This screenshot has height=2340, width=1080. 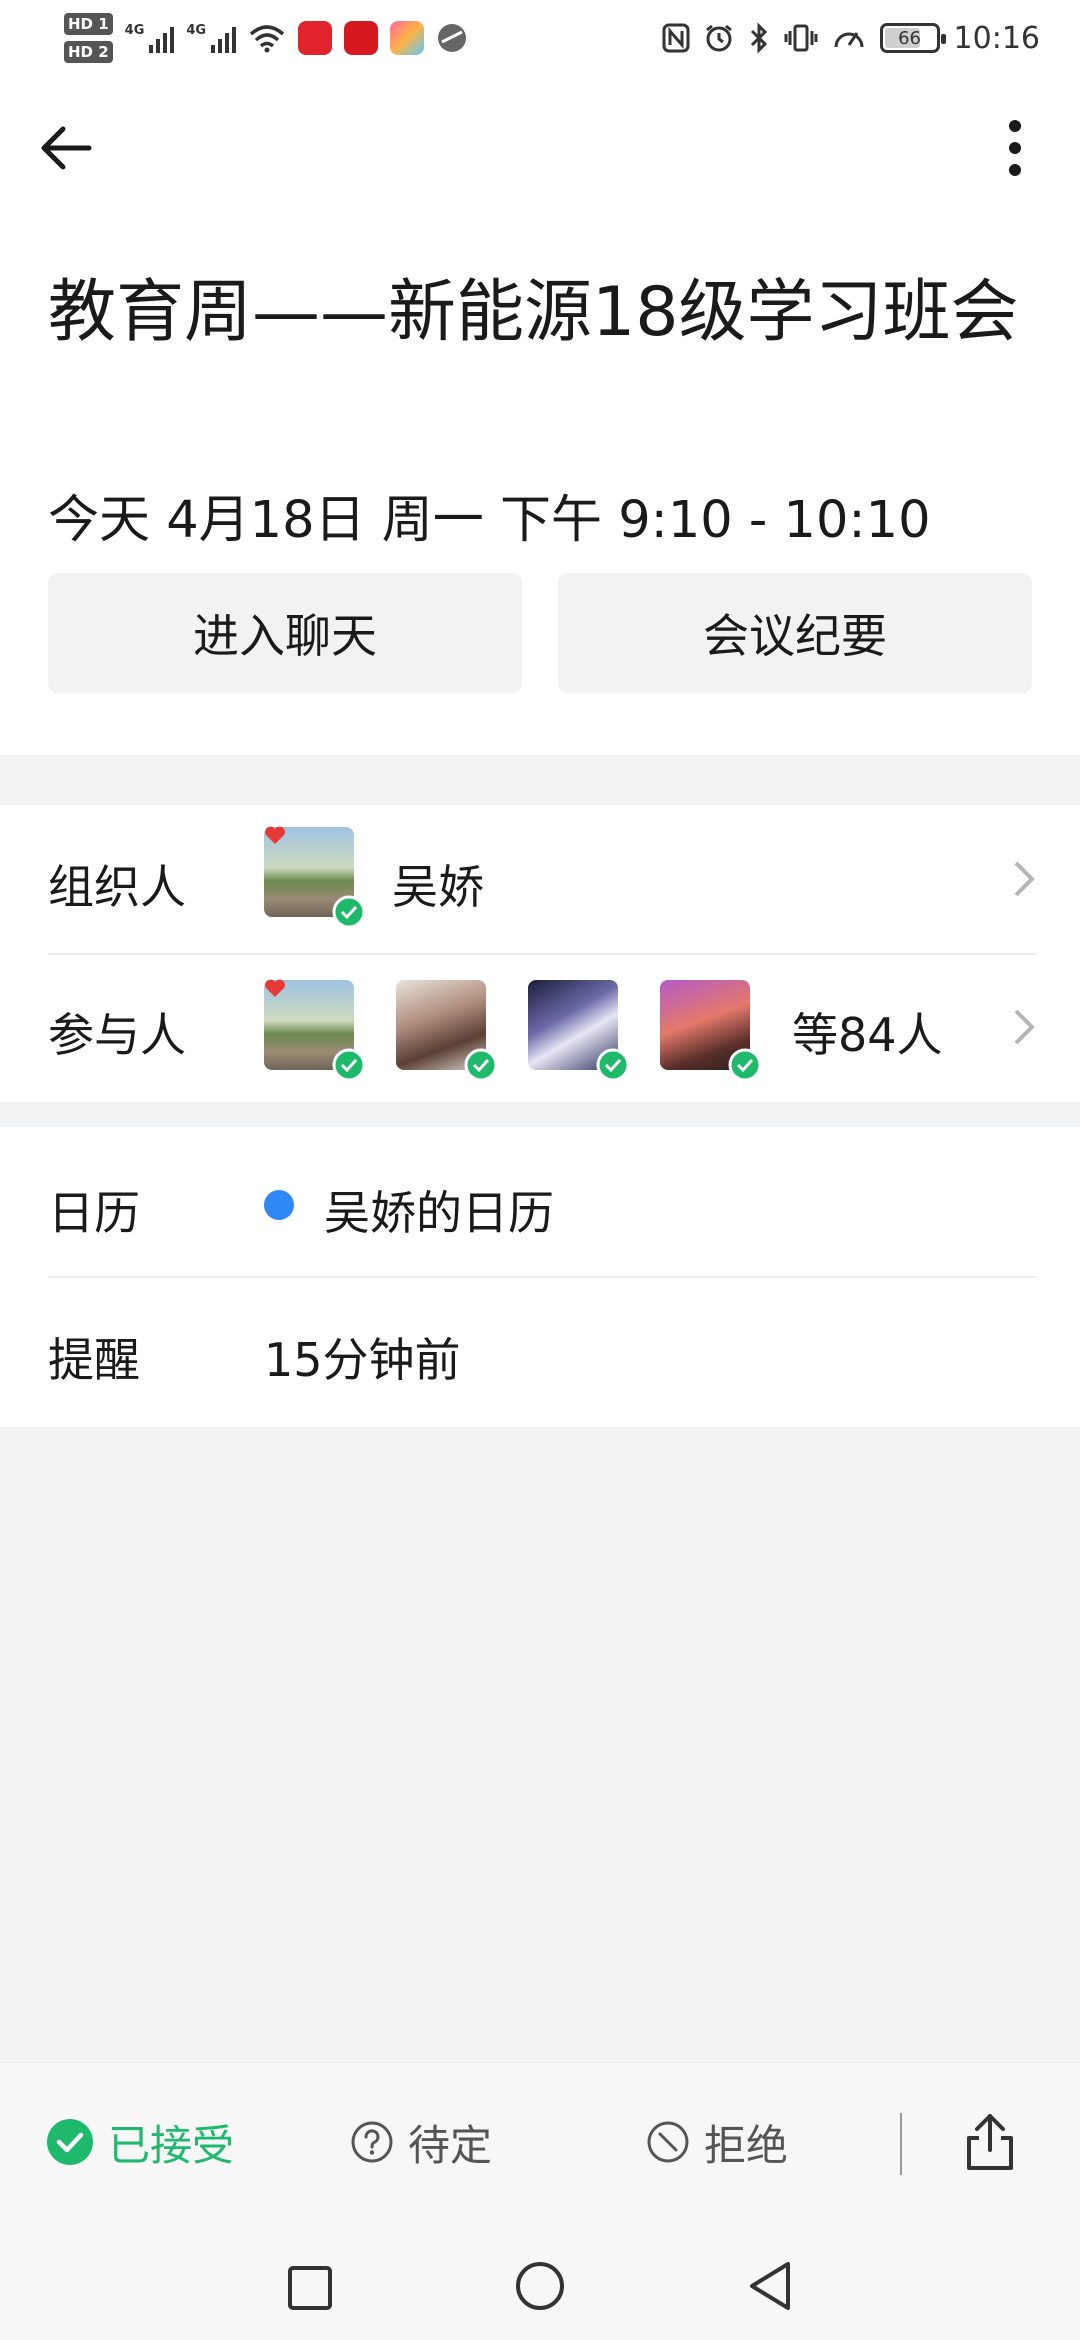 What do you see at coordinates (540, 633) in the screenshot?
I see `action-buttons: 进入聊天 会议纪要` at bounding box center [540, 633].